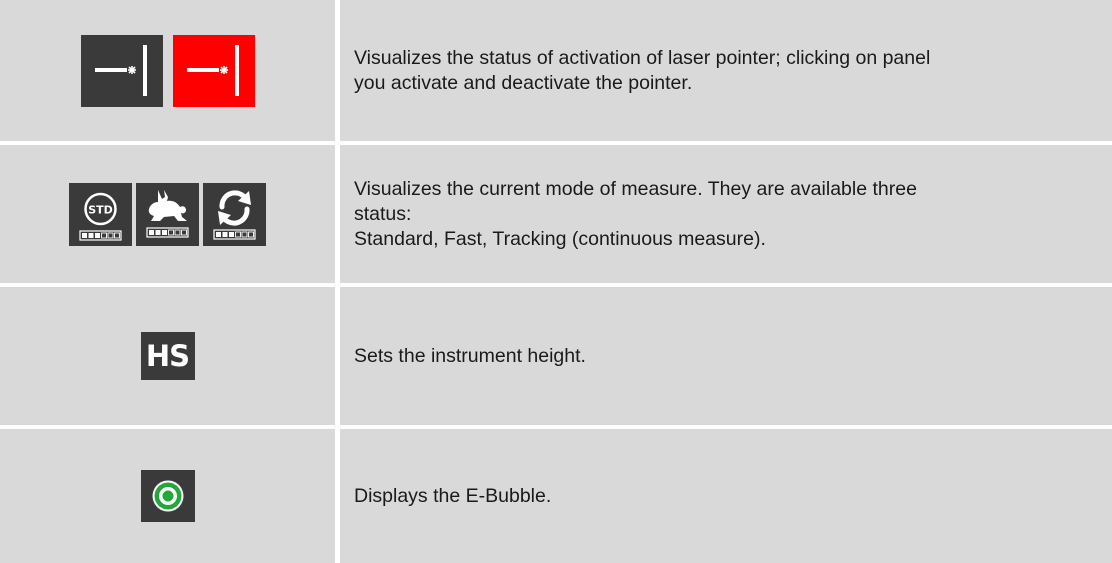  I want to click on instrument-height-icon: HS, so click(167, 356).